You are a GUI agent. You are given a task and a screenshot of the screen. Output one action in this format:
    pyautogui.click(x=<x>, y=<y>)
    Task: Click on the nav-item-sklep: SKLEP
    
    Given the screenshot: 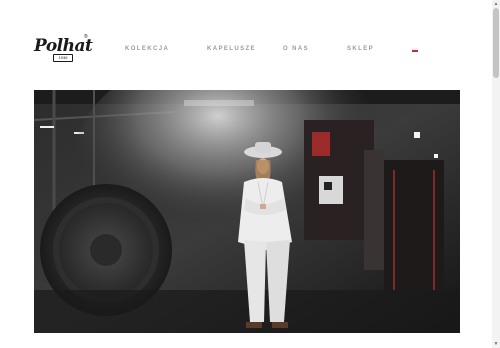 What is the action you would take?
    pyautogui.click(x=360, y=49)
    